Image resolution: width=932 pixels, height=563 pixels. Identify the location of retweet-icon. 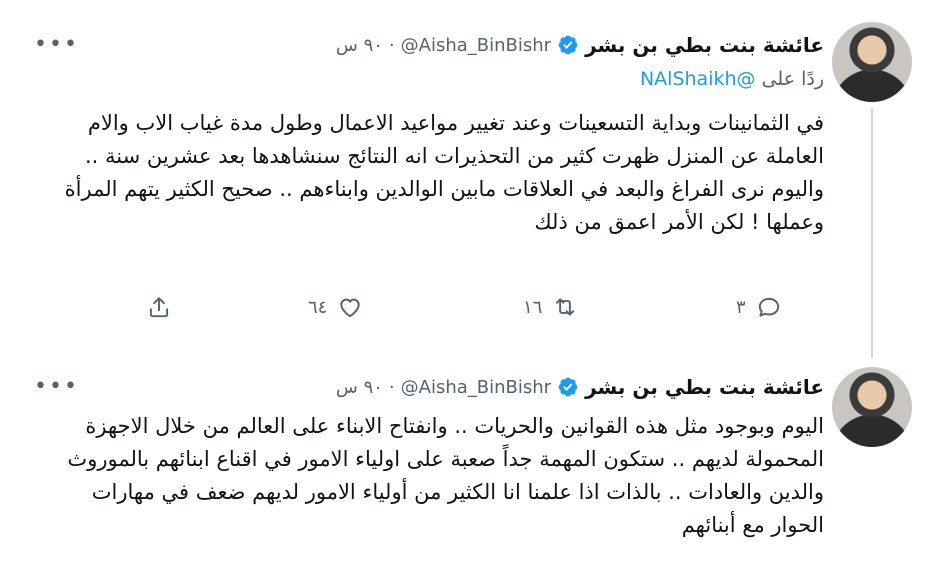
(565, 307).